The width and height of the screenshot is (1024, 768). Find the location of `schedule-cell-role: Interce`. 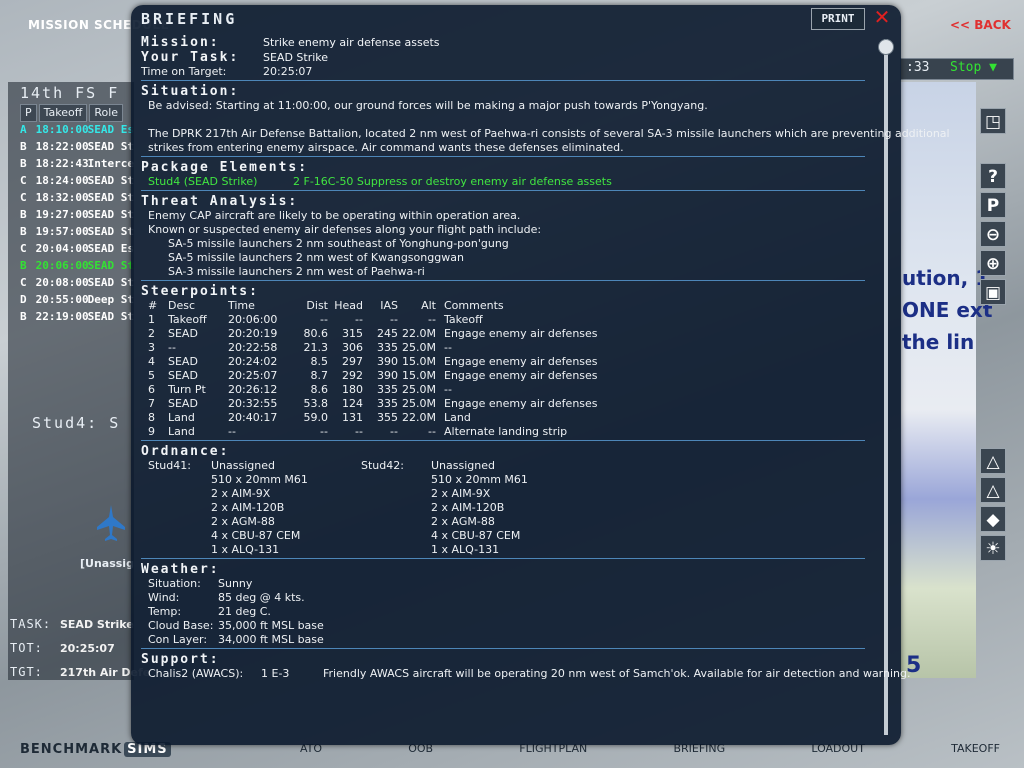

schedule-cell-role: Interce is located at coordinates (110, 163).